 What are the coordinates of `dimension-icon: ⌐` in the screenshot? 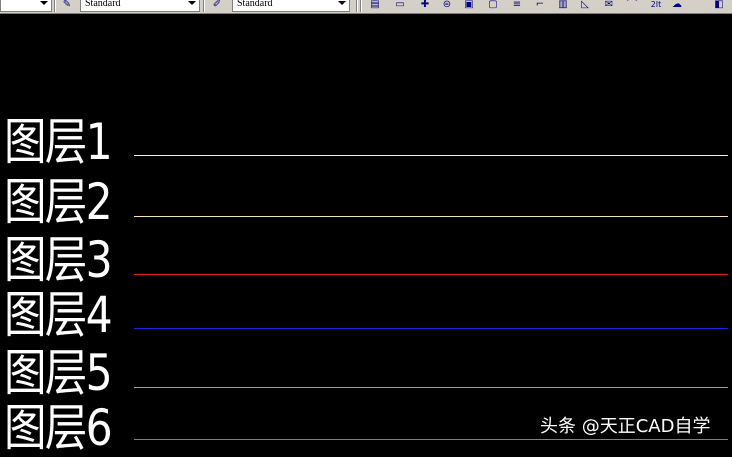 It's located at (540, 5).